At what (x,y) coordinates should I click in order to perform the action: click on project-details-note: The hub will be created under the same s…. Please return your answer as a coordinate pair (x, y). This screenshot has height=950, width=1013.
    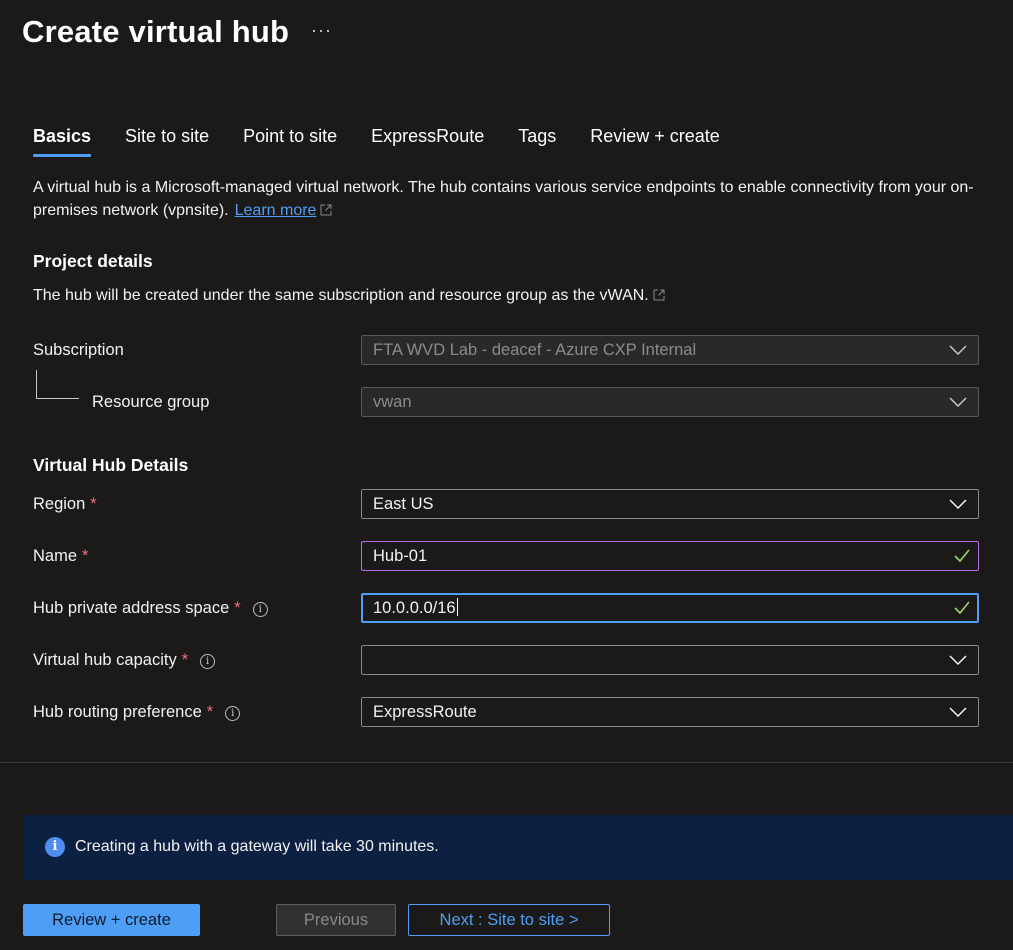
    Looking at the image, I should click on (349, 296).